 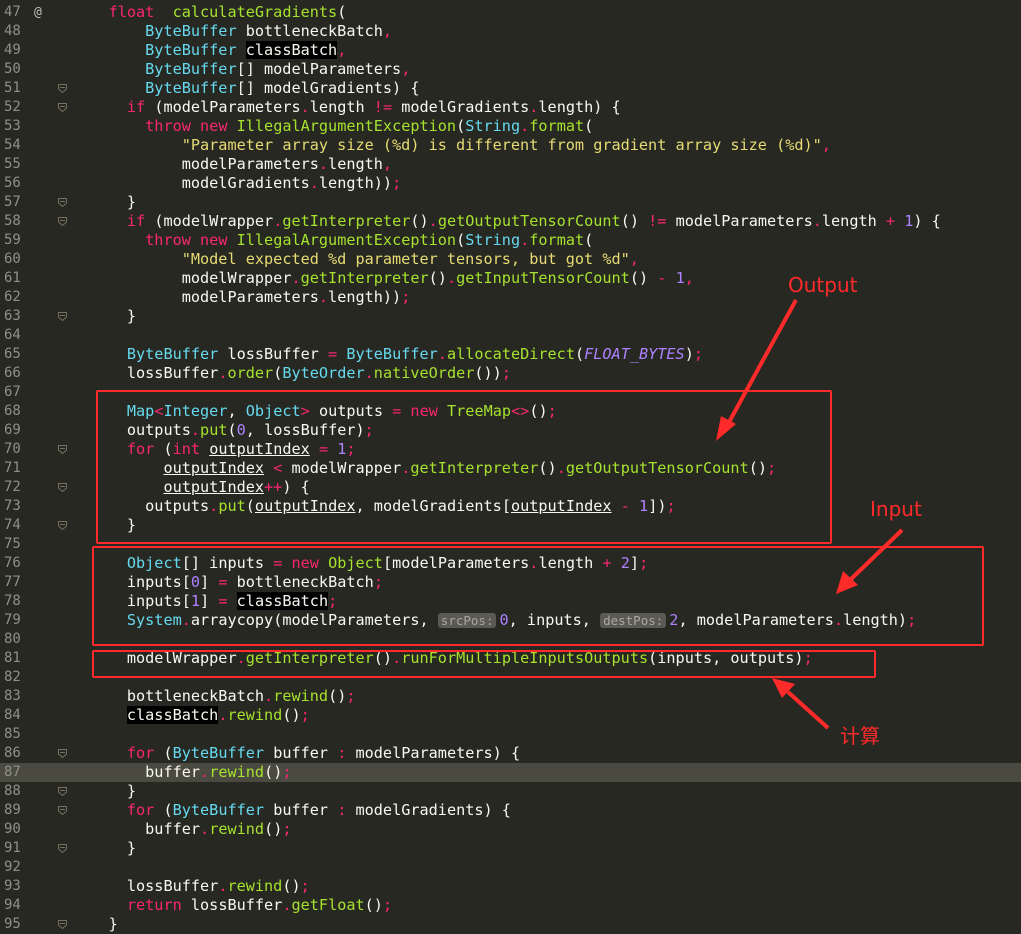 What do you see at coordinates (757, 370) in the screenshot?
I see `output-arrow` at bounding box center [757, 370].